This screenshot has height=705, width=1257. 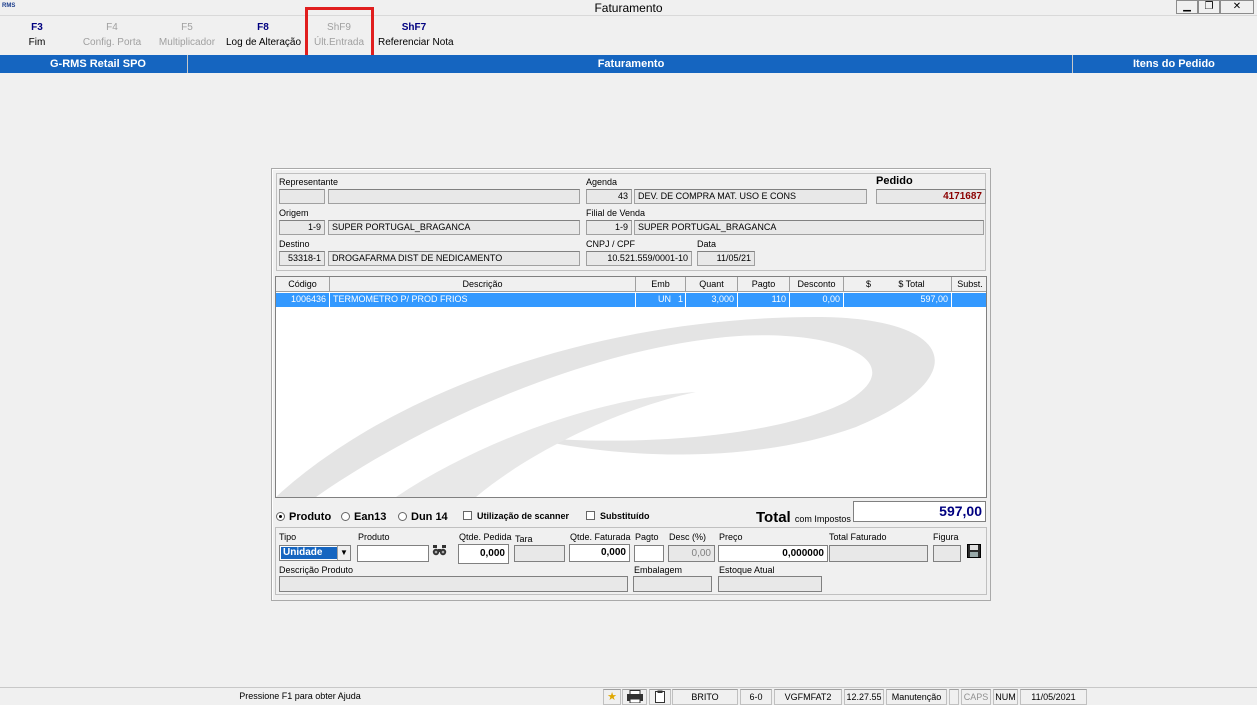 What do you see at coordinates (429, 517) in the screenshot?
I see `option-dun14-label: Dun 14` at bounding box center [429, 517].